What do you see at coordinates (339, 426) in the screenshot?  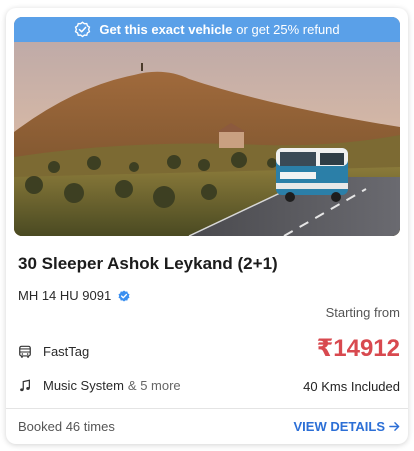 I see `view-details-label: VIEW DETAILS` at bounding box center [339, 426].